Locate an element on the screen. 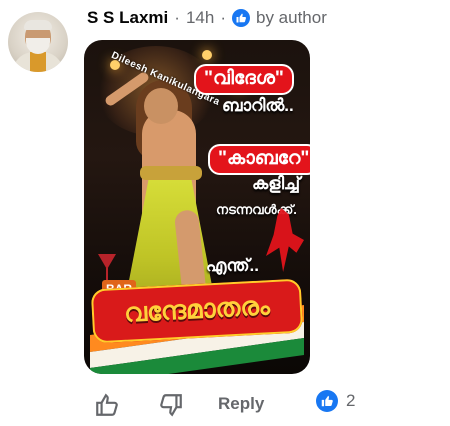 The height and width of the screenshot is (426, 450). dislike-button is located at coordinates (171, 405).